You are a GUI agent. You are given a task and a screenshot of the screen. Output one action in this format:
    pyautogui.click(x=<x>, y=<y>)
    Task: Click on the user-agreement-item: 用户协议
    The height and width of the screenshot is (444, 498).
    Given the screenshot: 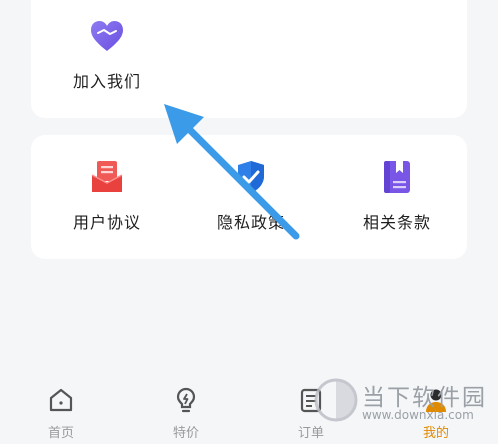 What is the action you would take?
    pyautogui.click(x=107, y=196)
    